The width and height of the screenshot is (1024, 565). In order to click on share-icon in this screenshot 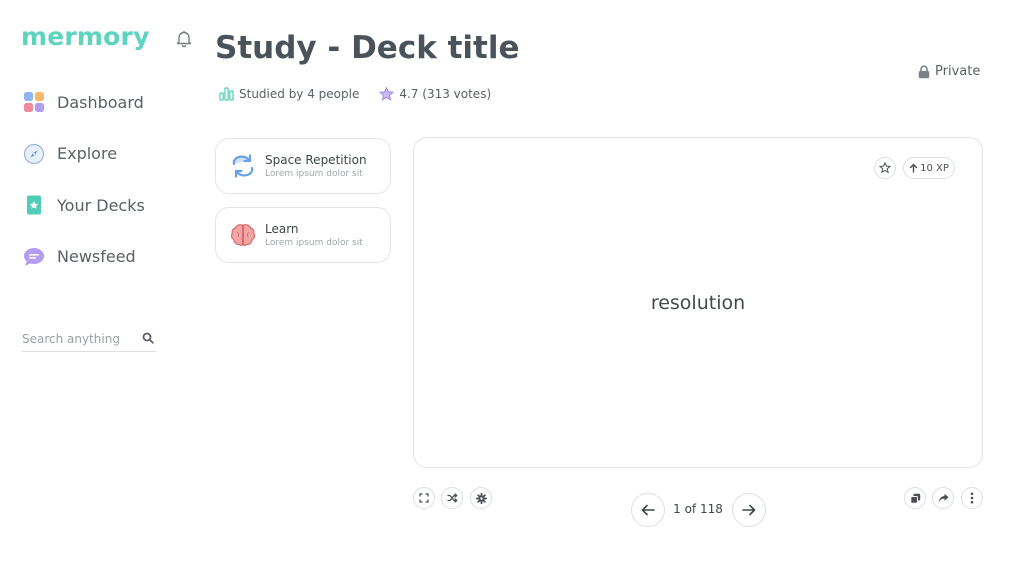, I will do `click(943, 497)`.